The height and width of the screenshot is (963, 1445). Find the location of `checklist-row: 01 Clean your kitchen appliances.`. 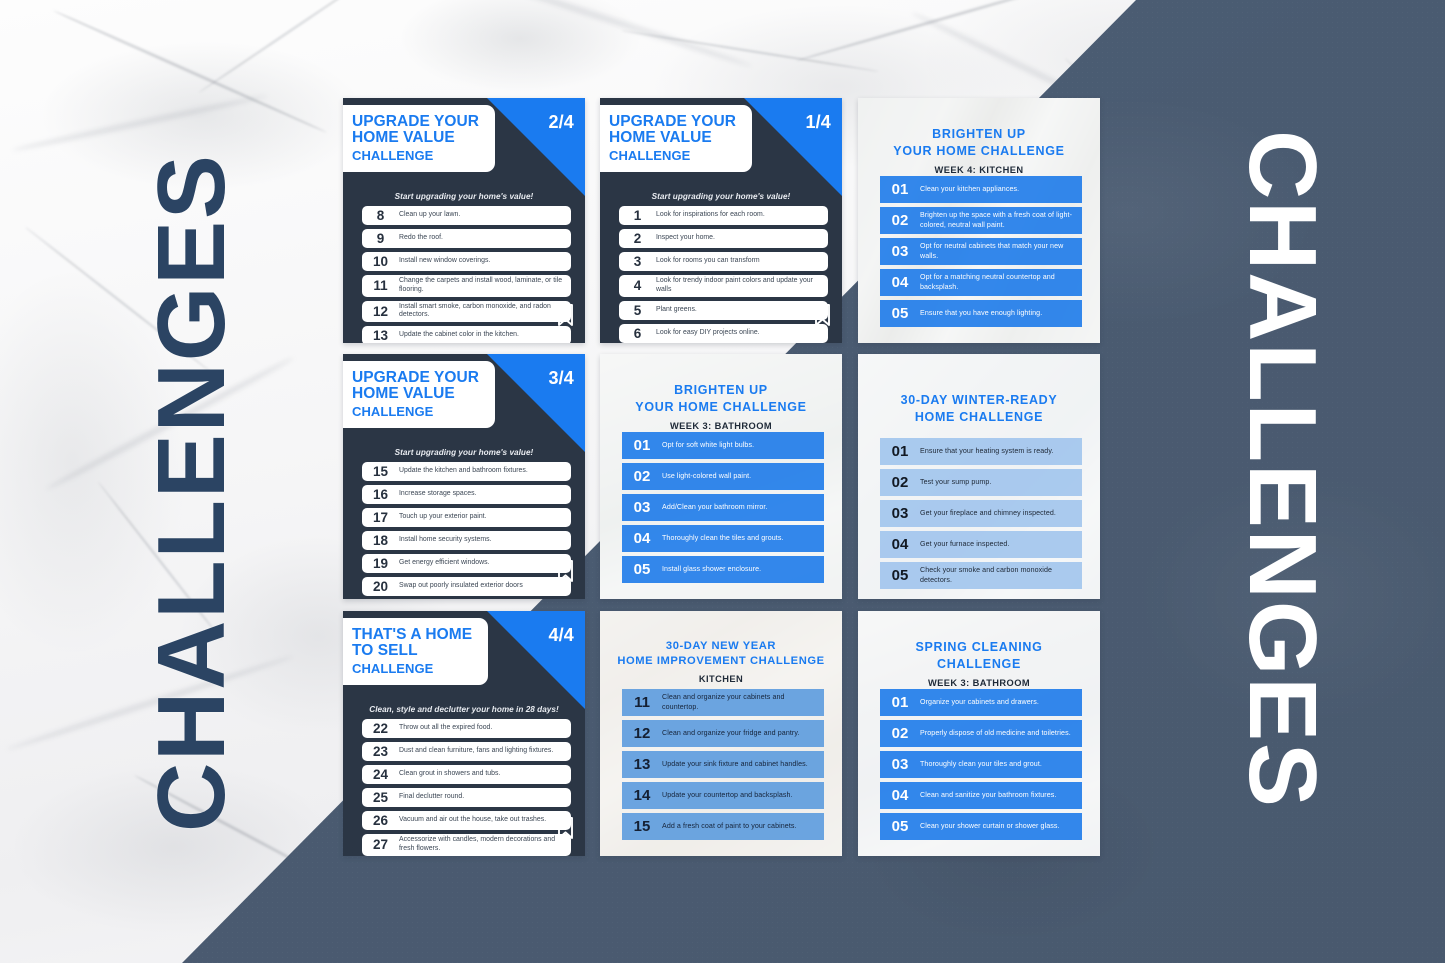

checklist-row: 01 Clean your kitchen appliances. is located at coordinates (981, 189).